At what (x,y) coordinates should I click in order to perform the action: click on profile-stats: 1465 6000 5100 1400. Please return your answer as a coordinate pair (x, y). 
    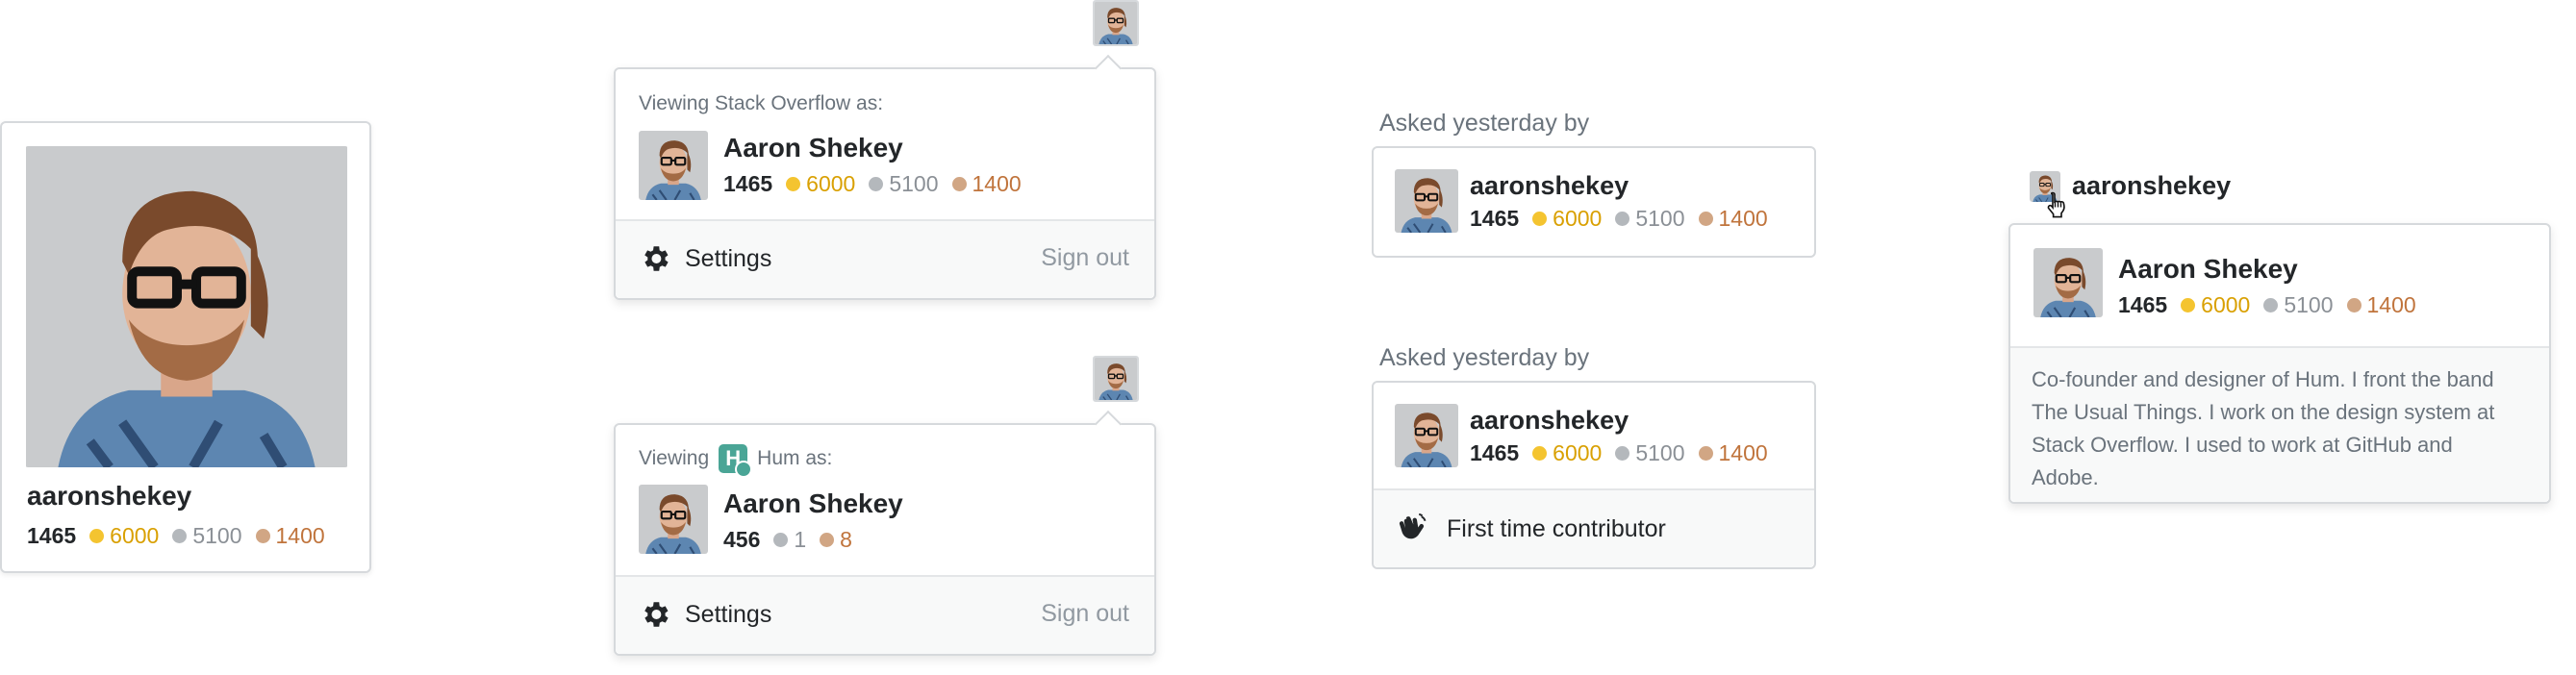
    Looking at the image, I should click on (183, 536).